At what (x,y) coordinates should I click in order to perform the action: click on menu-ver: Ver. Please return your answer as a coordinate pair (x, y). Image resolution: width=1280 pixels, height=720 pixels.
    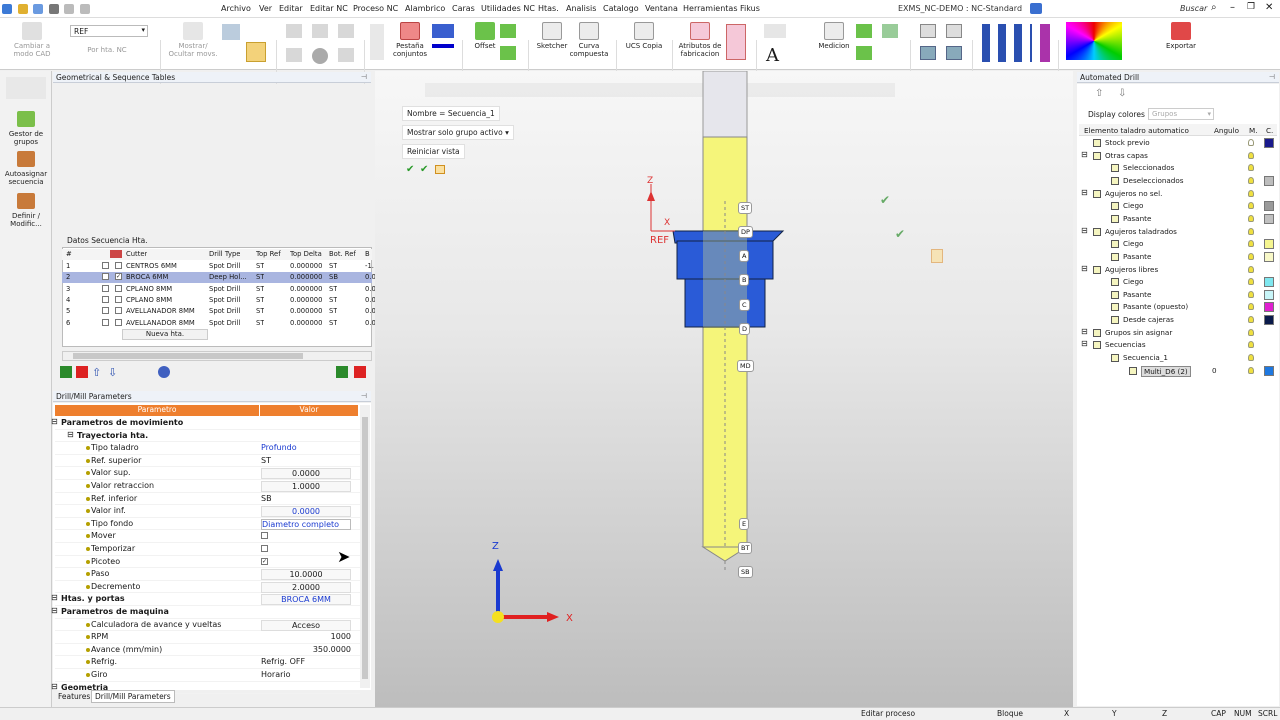
    Looking at the image, I should click on (265, 8).